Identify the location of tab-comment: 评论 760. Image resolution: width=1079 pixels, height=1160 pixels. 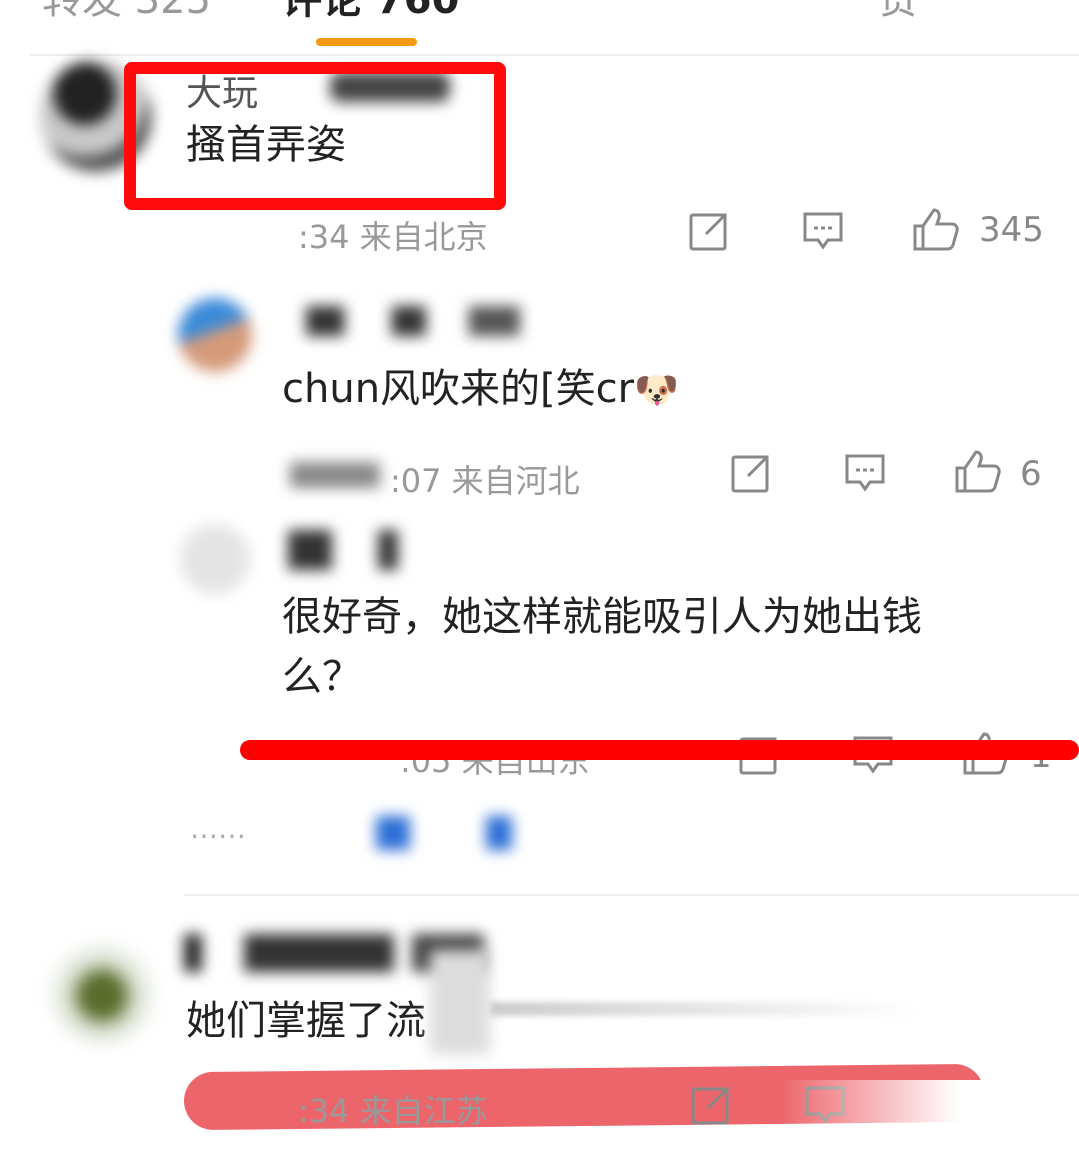
(370, 11).